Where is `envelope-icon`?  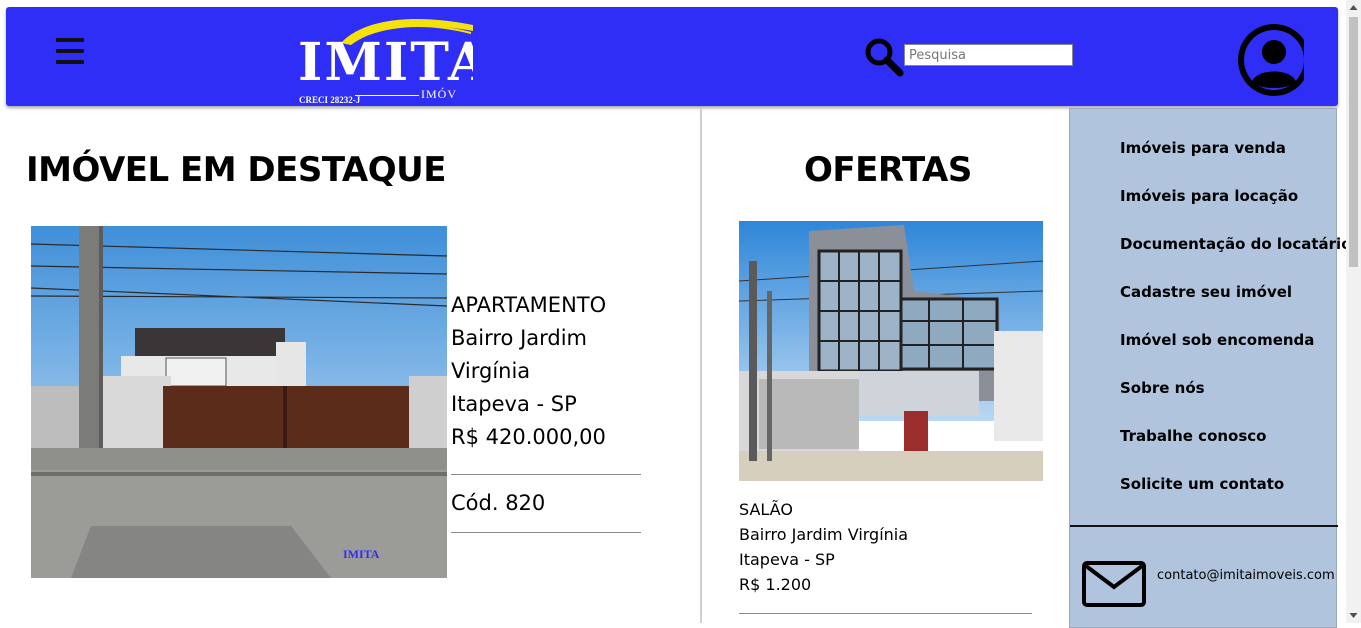 envelope-icon is located at coordinates (1114, 584).